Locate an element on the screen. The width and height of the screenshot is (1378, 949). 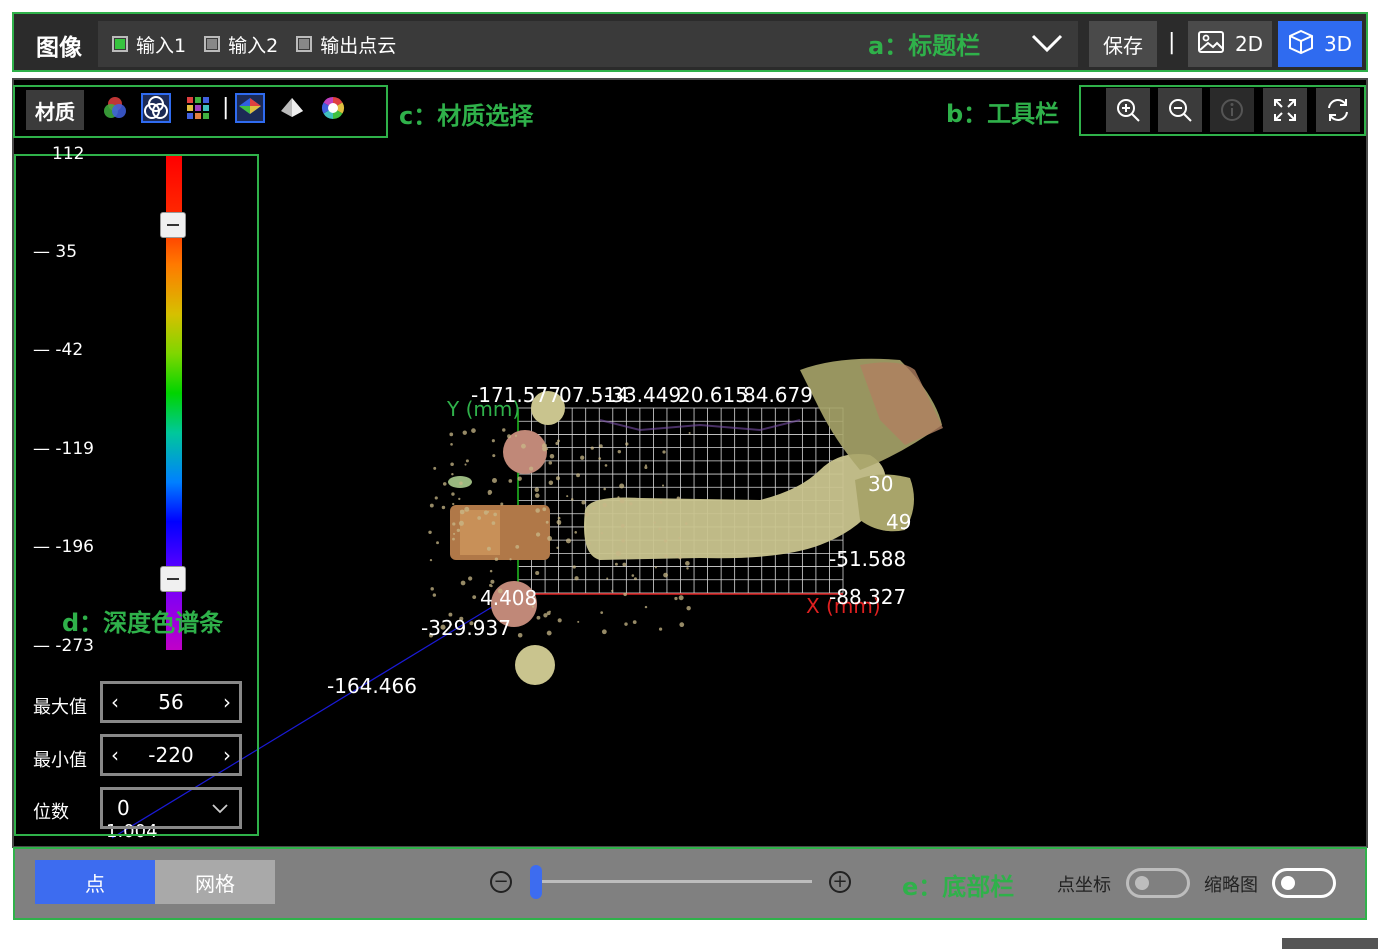
rgb-outline-icon is located at coordinates (156, 108).